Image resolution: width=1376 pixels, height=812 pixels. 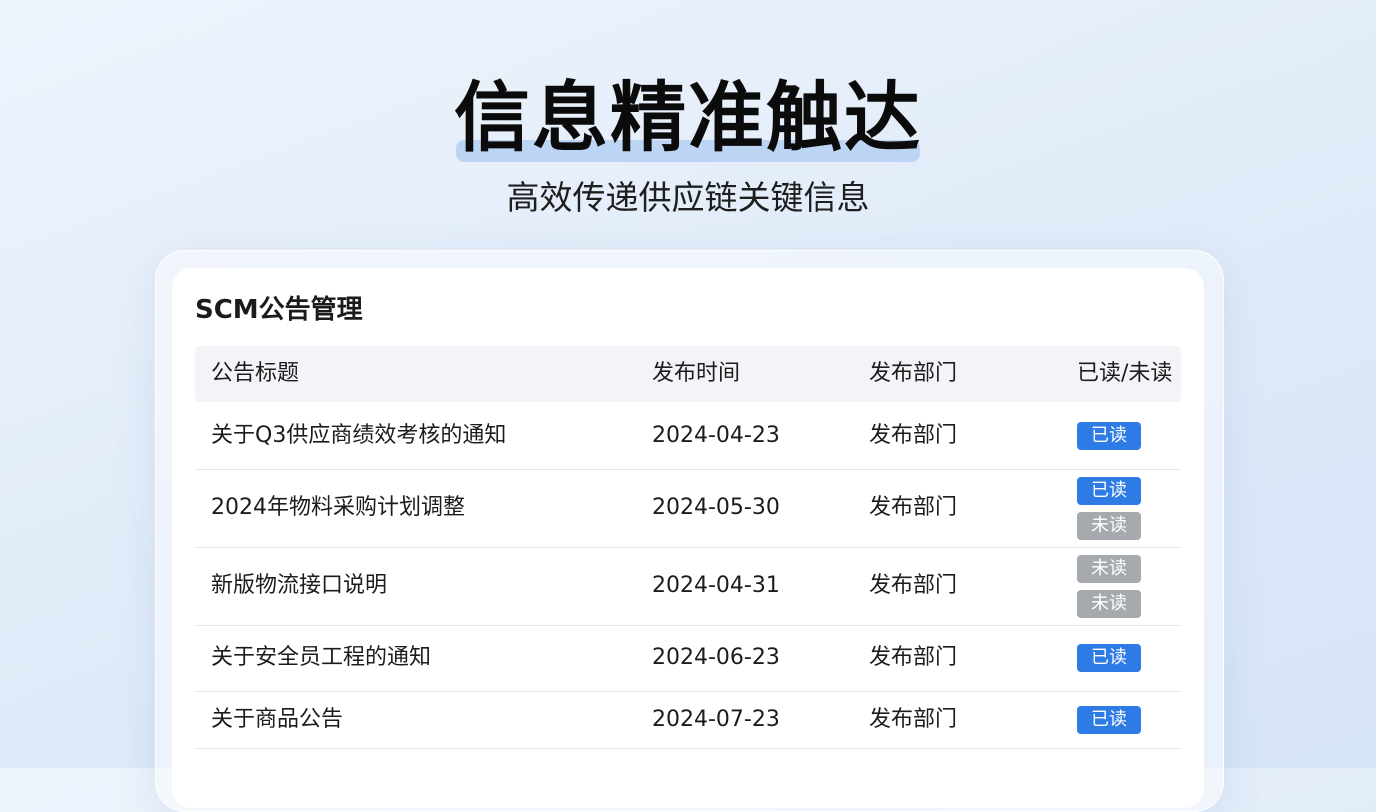 What do you see at coordinates (716, 585) in the screenshot?
I see `publish-date: 2024-04-31` at bounding box center [716, 585].